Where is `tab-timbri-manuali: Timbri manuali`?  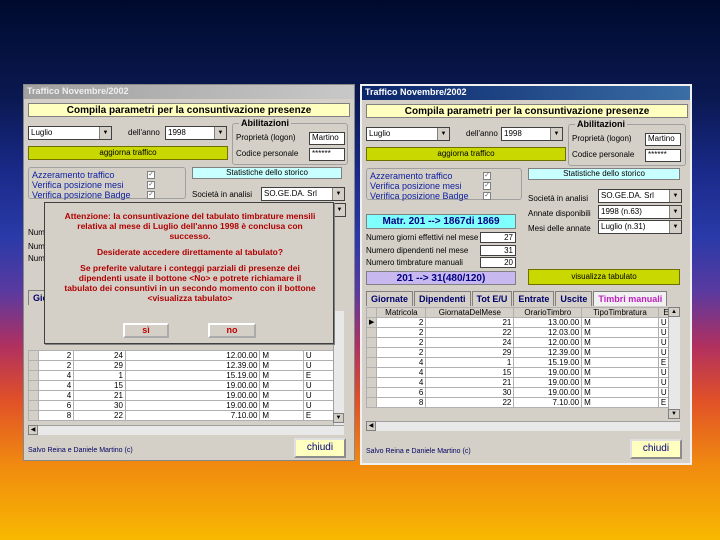 tab-timbri-manuali: Timbri manuali is located at coordinates (630, 298).